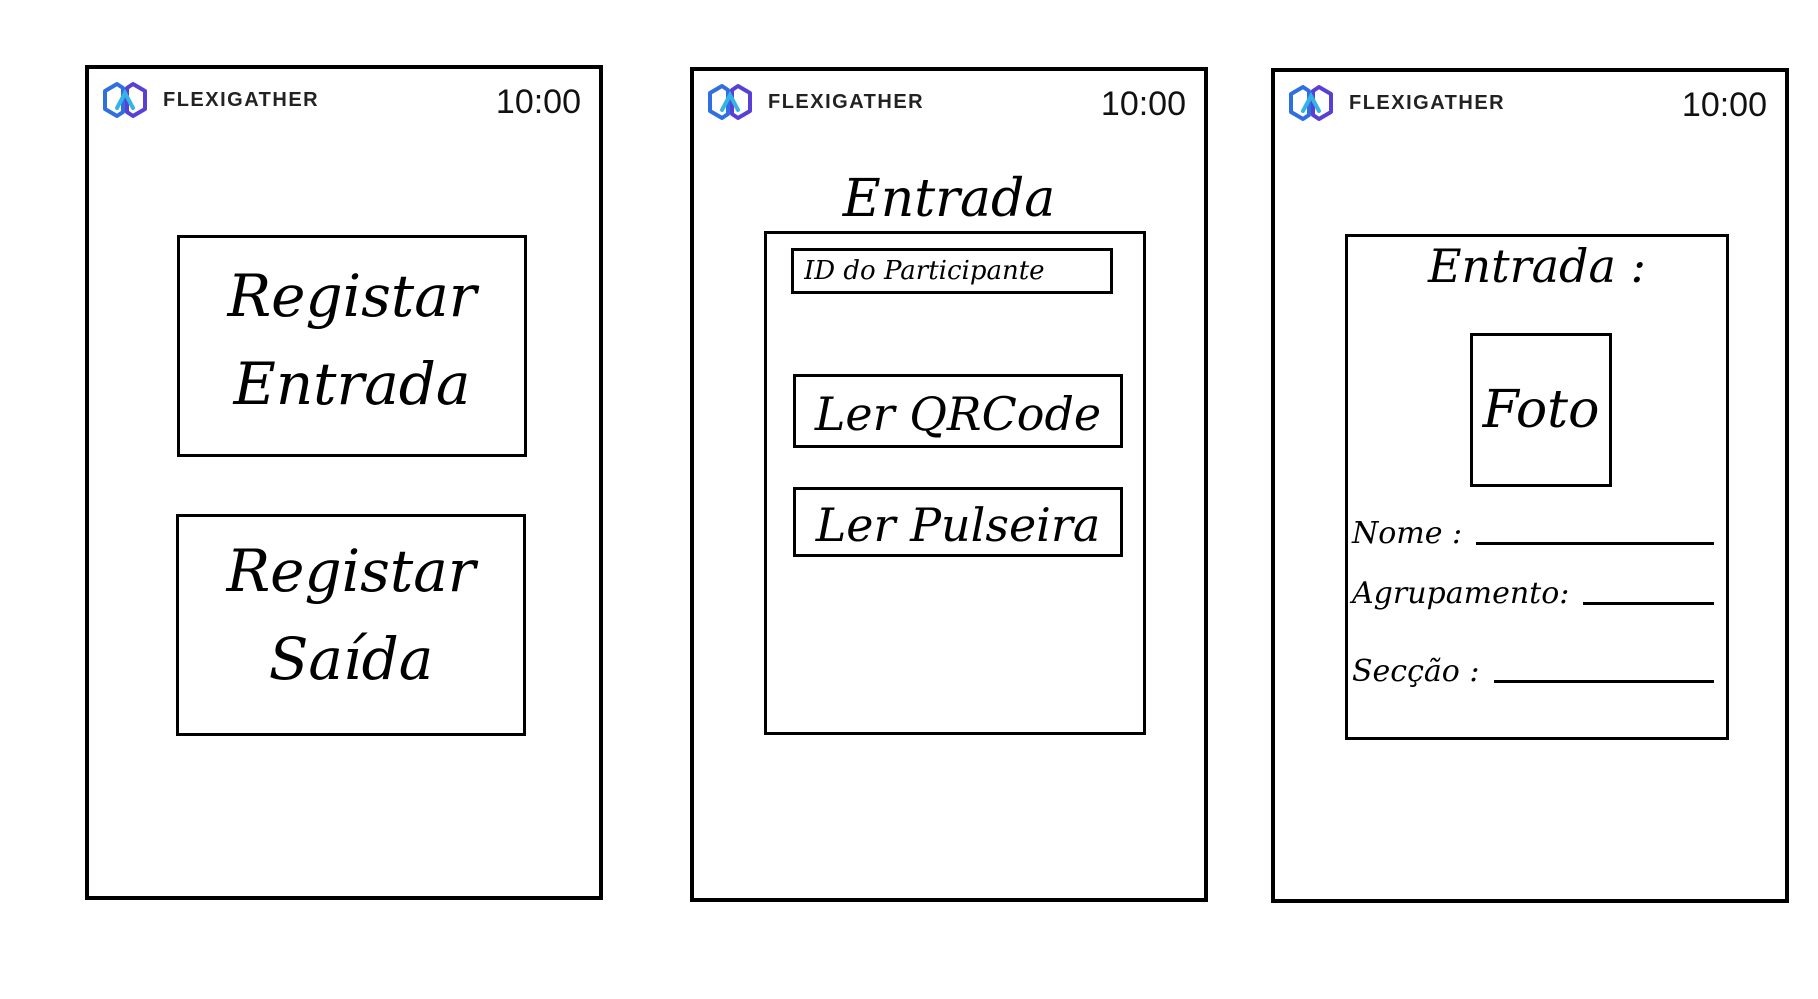 Image resolution: width=1818 pixels, height=999 pixels. I want to click on section-label: Secção :, so click(1416, 671).